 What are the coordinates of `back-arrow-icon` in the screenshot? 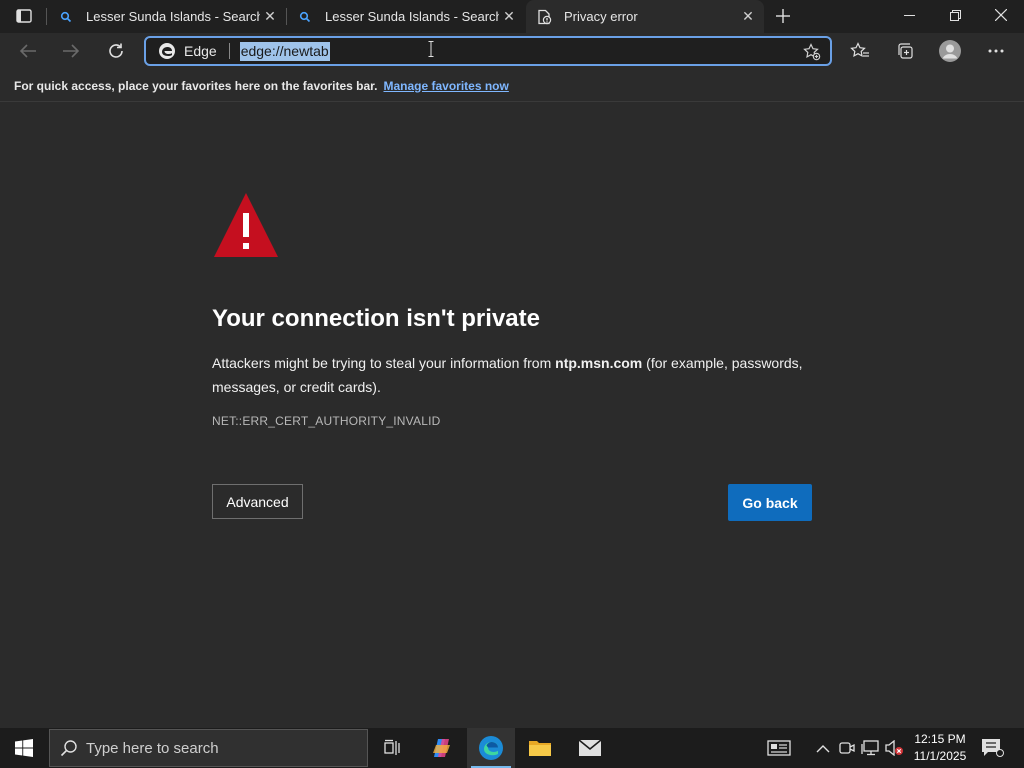 It's located at (27, 51).